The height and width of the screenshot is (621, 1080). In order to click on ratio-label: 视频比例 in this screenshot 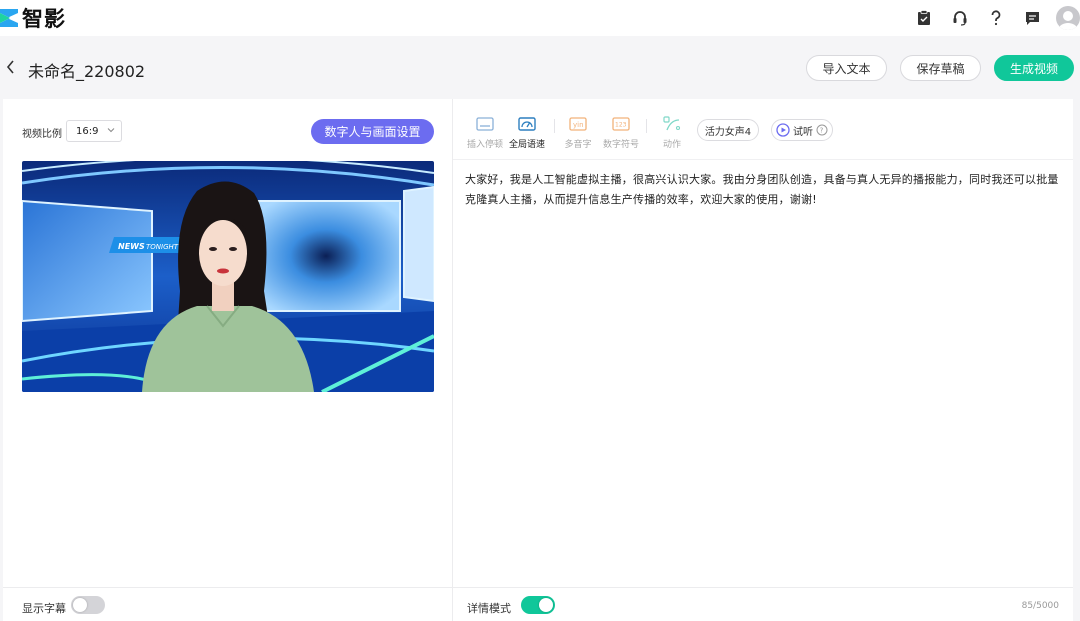, I will do `click(42, 134)`.